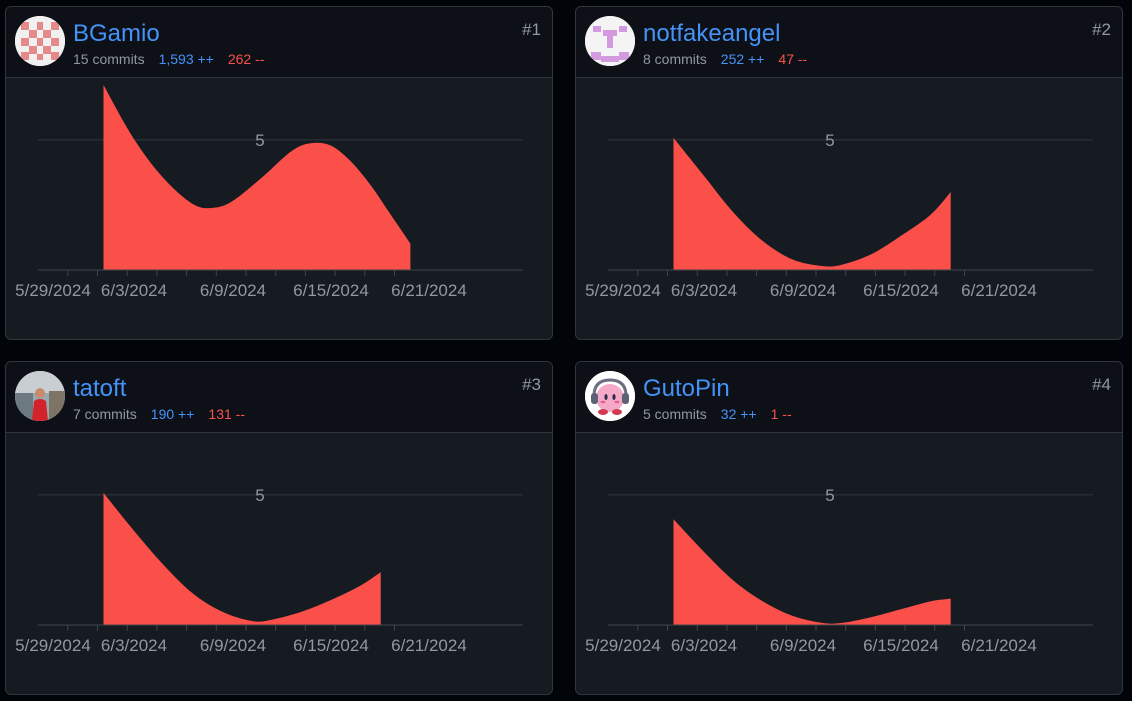 Image resolution: width=1132 pixels, height=701 pixels. What do you see at coordinates (711, 34) in the screenshot?
I see `username-link: notfakeangel` at bounding box center [711, 34].